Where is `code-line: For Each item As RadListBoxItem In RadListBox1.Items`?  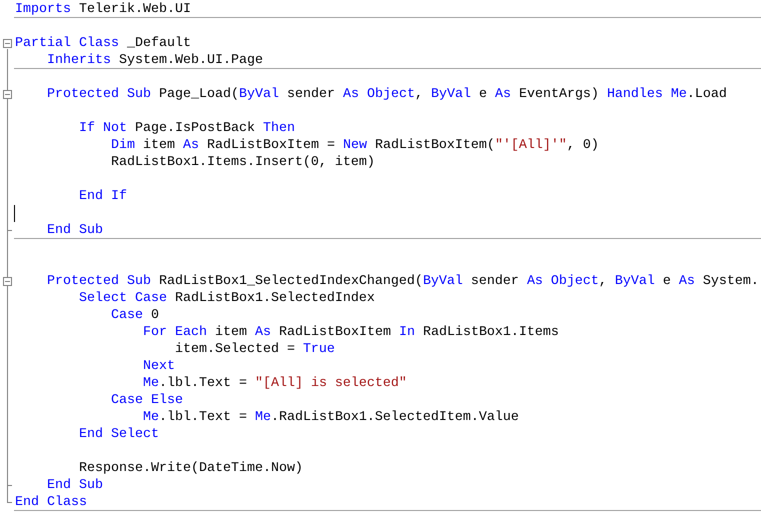
code-line: For Each item As RadListBoxItem In RadListBox1.Items is located at coordinates (350, 332).